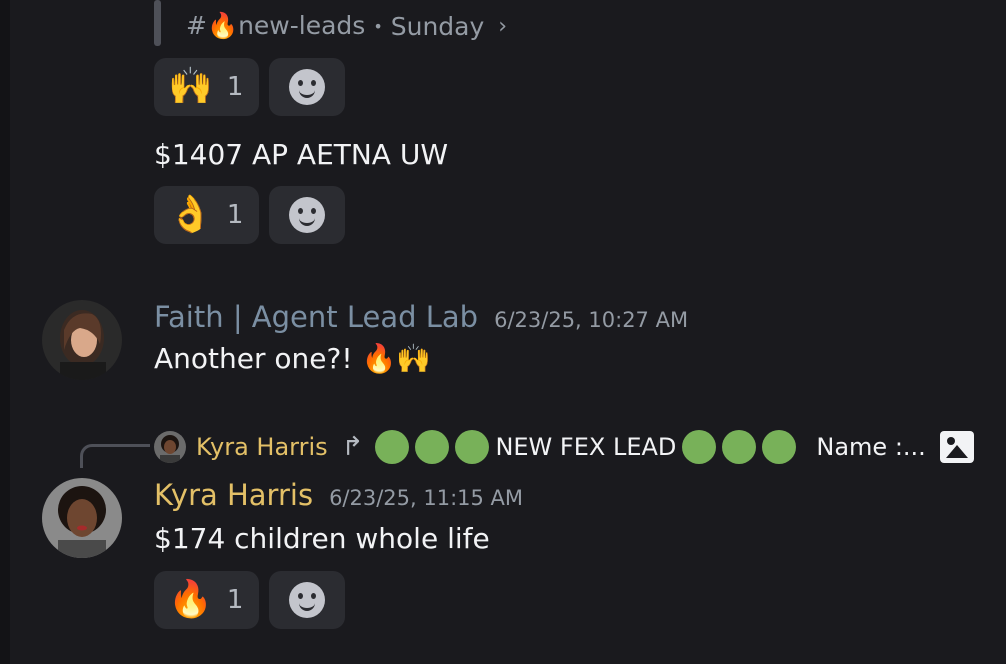  Describe the element at coordinates (275, 26) in the screenshot. I see `forwarded-channel: #🔥new-leads` at that location.